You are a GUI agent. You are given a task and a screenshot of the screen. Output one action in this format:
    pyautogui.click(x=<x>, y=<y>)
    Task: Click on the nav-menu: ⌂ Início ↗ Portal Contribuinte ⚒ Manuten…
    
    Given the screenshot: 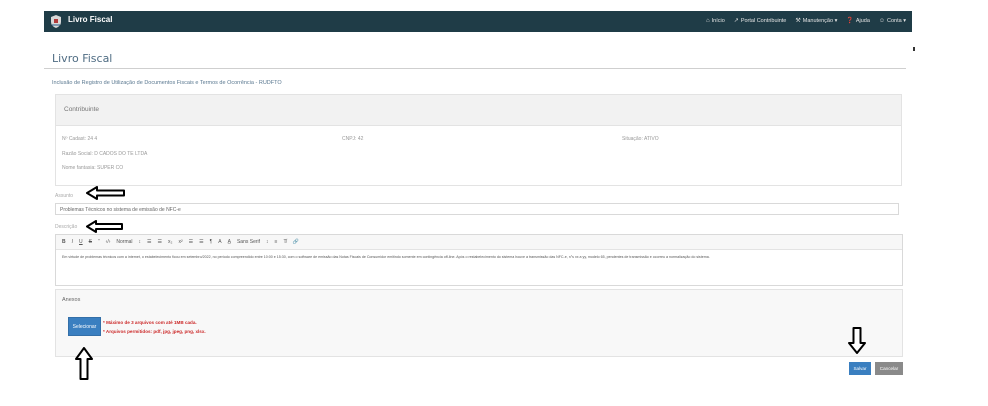 What is the action you would take?
    pyautogui.click(x=806, y=21)
    